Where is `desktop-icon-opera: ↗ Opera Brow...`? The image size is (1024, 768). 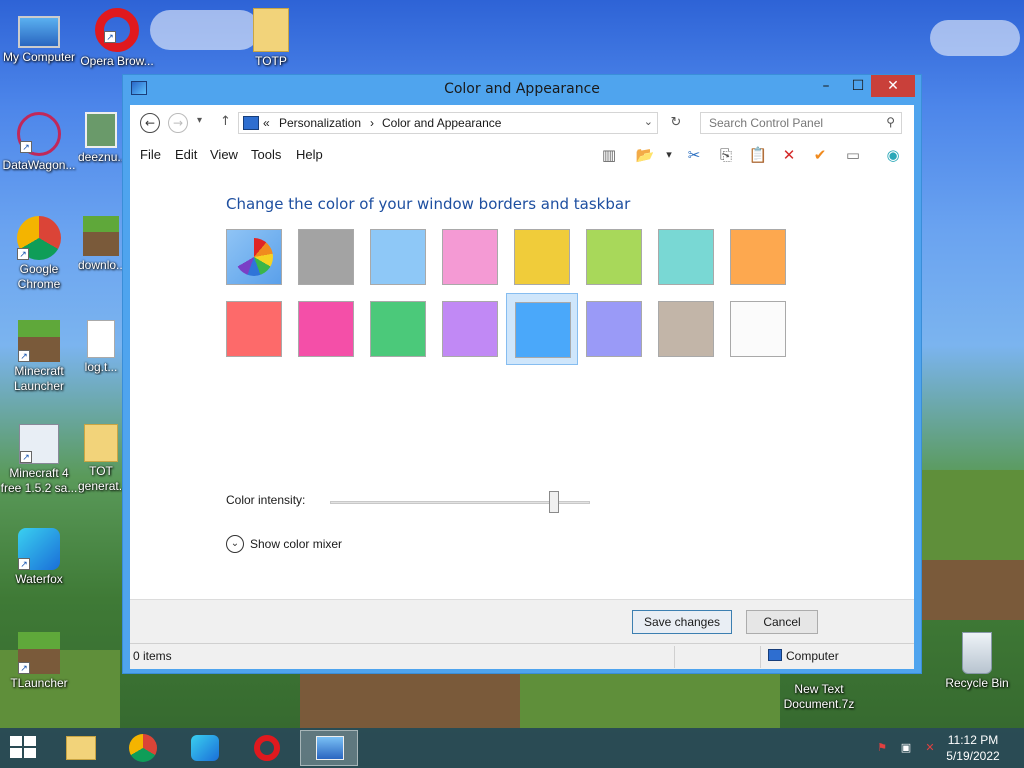 desktop-icon-opera: ↗ Opera Brow... is located at coordinates (117, 38).